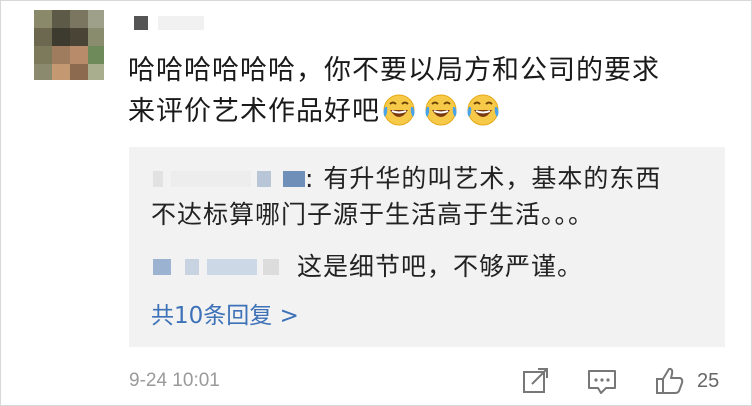  I want to click on share-icon, so click(535, 381).